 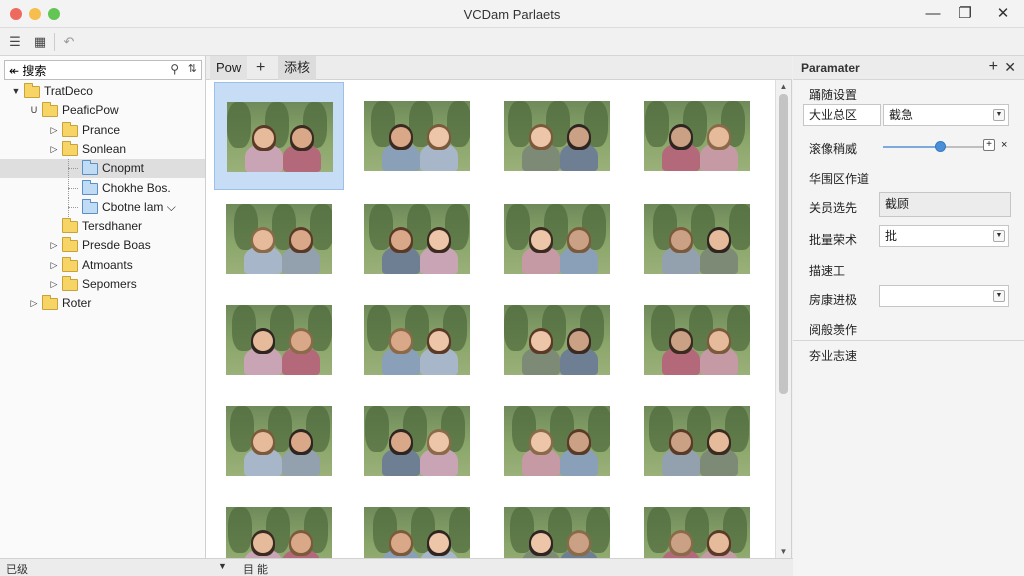 I want to click on tree-item: ▷ Presde Boas, so click(x=102, y=245).